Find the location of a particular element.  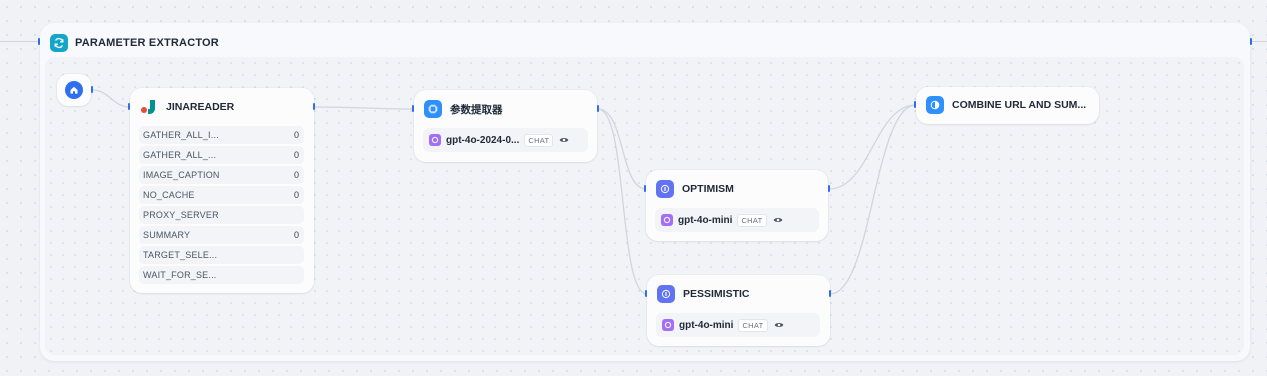

extractor-title: 参数提取器 is located at coordinates (476, 109).